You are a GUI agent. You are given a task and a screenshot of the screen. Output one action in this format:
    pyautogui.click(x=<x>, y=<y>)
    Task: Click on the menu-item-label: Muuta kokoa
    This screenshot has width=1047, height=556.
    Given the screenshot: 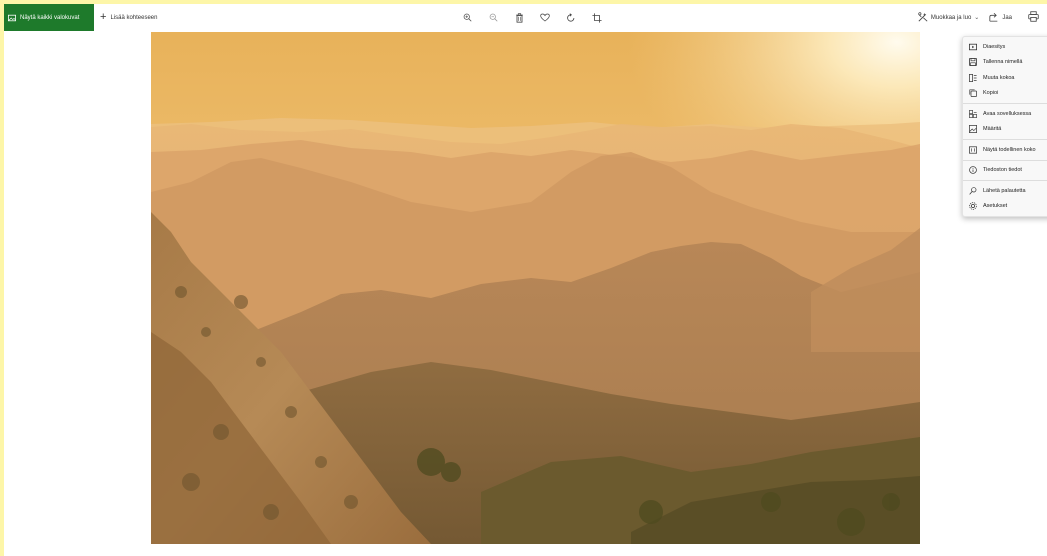 What is the action you would take?
    pyautogui.click(x=999, y=77)
    